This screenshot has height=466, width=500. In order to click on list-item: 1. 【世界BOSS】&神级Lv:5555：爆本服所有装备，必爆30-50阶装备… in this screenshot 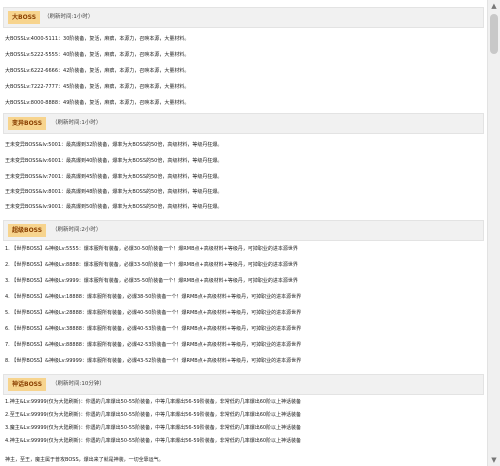, I will do `click(151, 249)`.